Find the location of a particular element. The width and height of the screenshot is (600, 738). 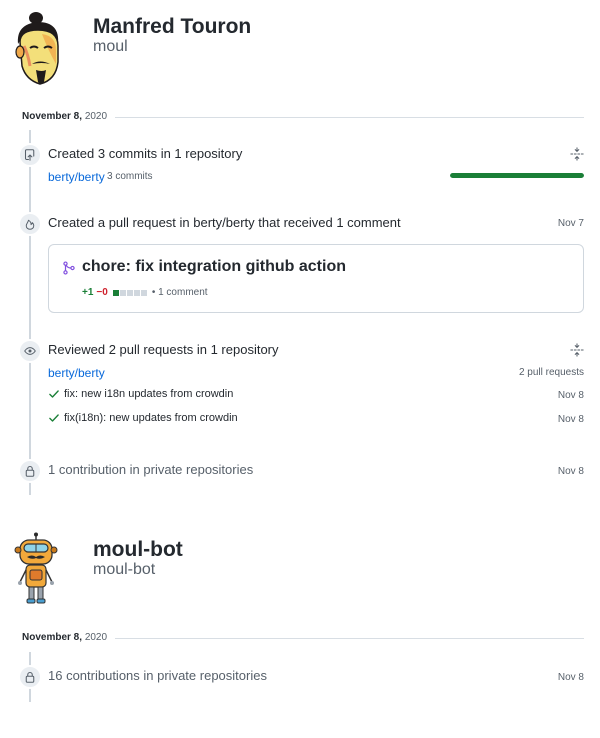

review-item-label: fix(i18n): new updates from crowdin is located at coordinates (151, 418).